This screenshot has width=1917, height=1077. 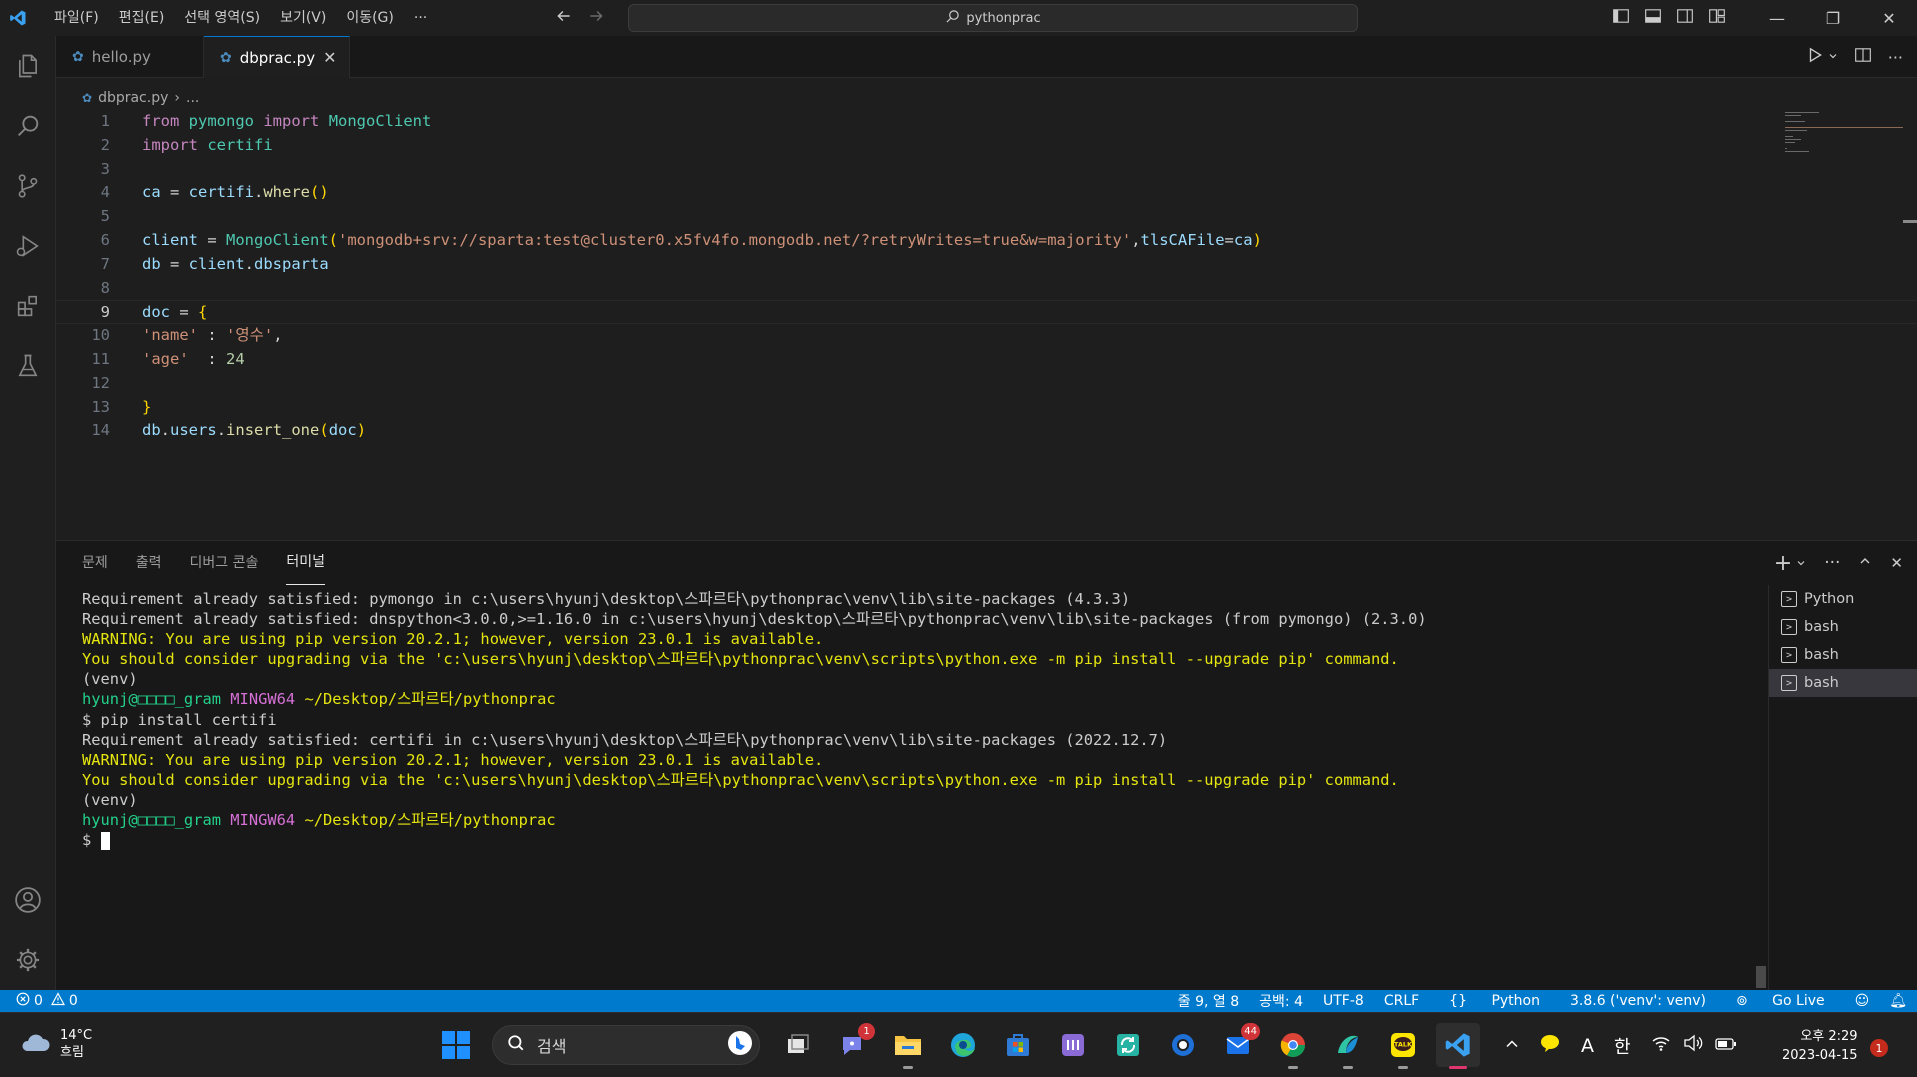 What do you see at coordinates (133, 98) in the screenshot?
I see `breadcrumb-file: dbprac.py` at bounding box center [133, 98].